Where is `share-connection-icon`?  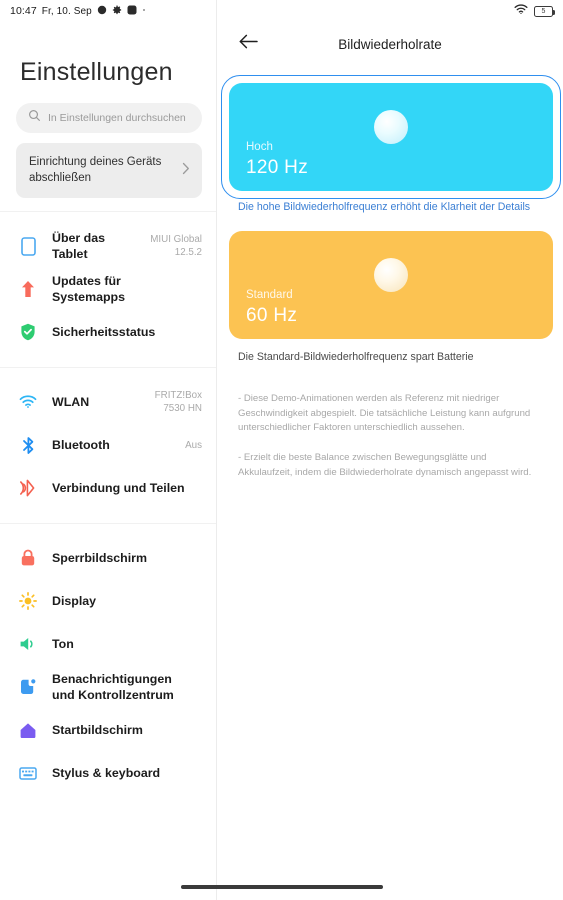
share-connection-icon is located at coordinates (28, 488).